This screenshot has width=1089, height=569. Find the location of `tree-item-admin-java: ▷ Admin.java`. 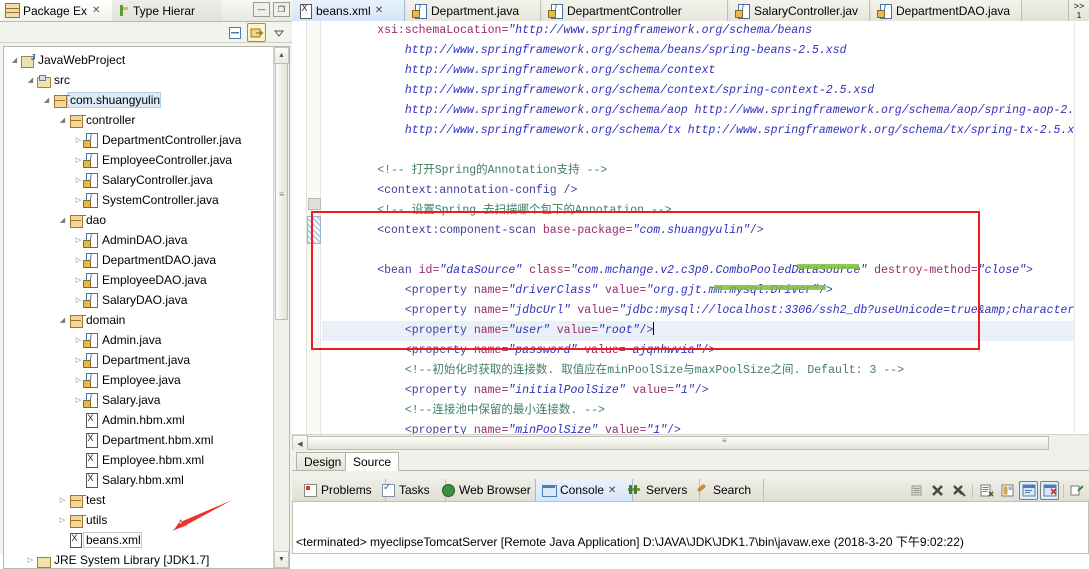

tree-item-admin-java: ▷ Admin.java is located at coordinates (146, 340).